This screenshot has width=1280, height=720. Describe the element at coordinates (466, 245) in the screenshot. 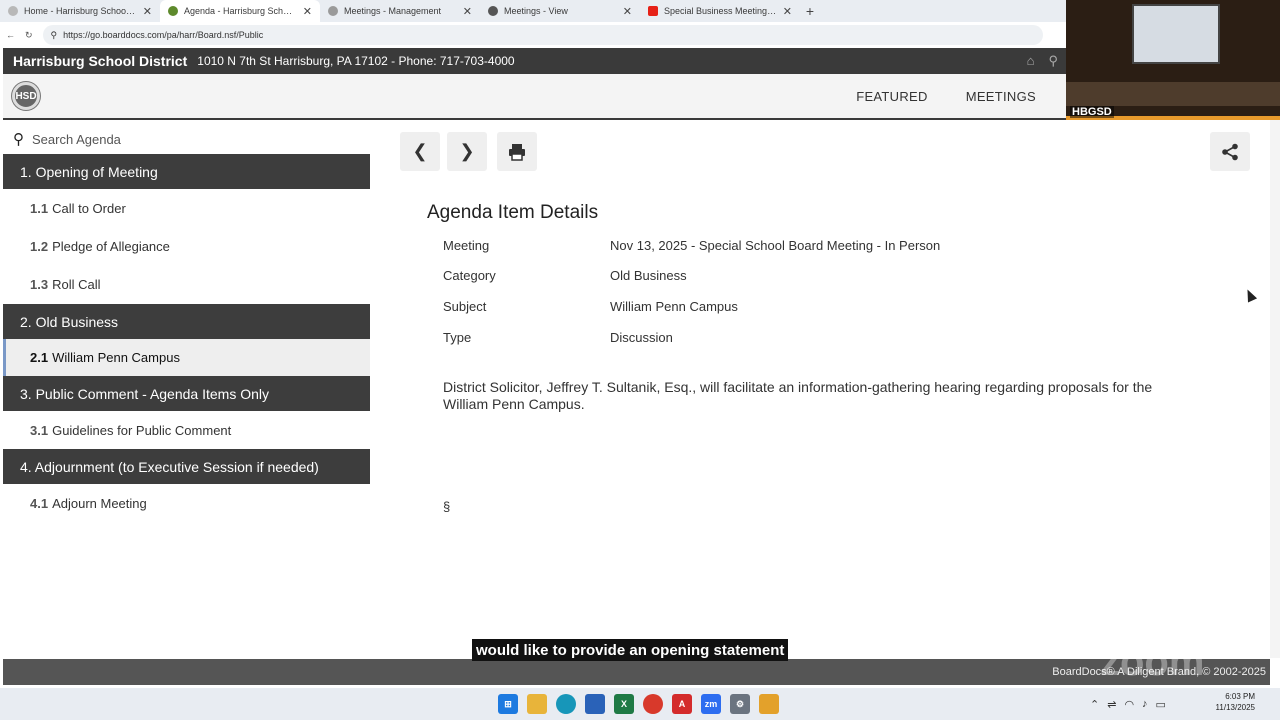

I see `detail-label-meeting: Meeting` at that location.